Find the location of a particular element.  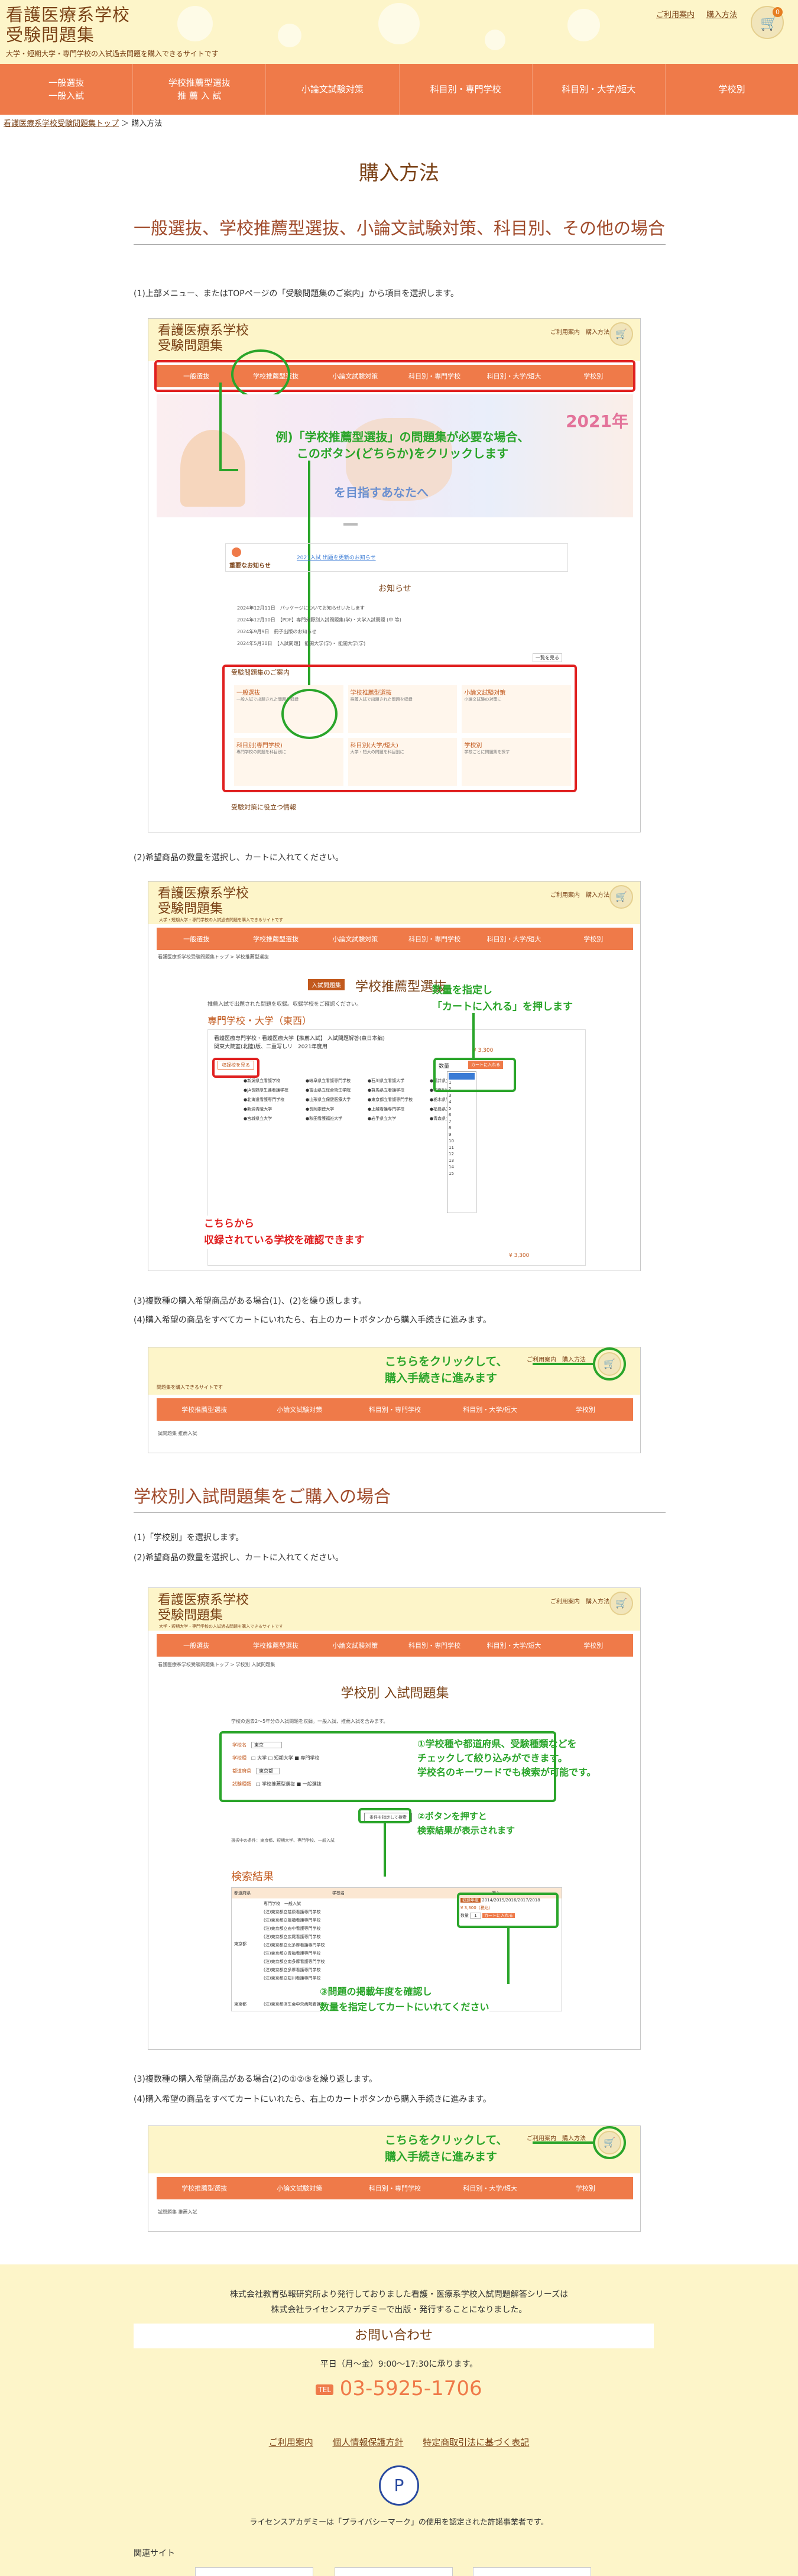

shot1-nav-highlight is located at coordinates (394, 376).